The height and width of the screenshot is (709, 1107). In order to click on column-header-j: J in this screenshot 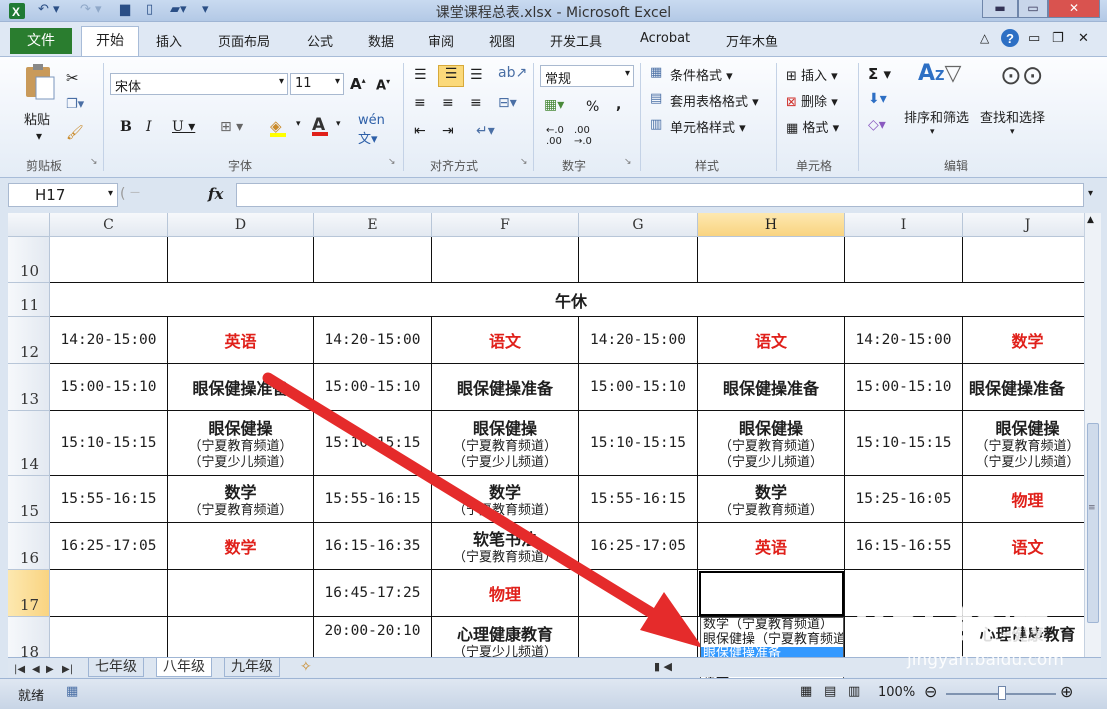, I will do `click(1023, 225)`.